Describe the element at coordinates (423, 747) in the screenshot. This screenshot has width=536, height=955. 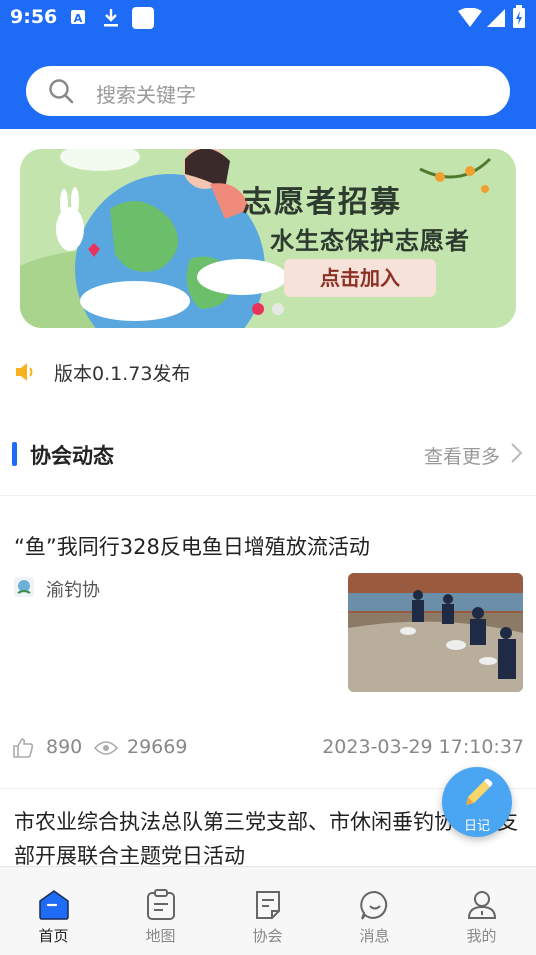
I see `news-datetime: 2023-03-29 17:10:37` at that location.